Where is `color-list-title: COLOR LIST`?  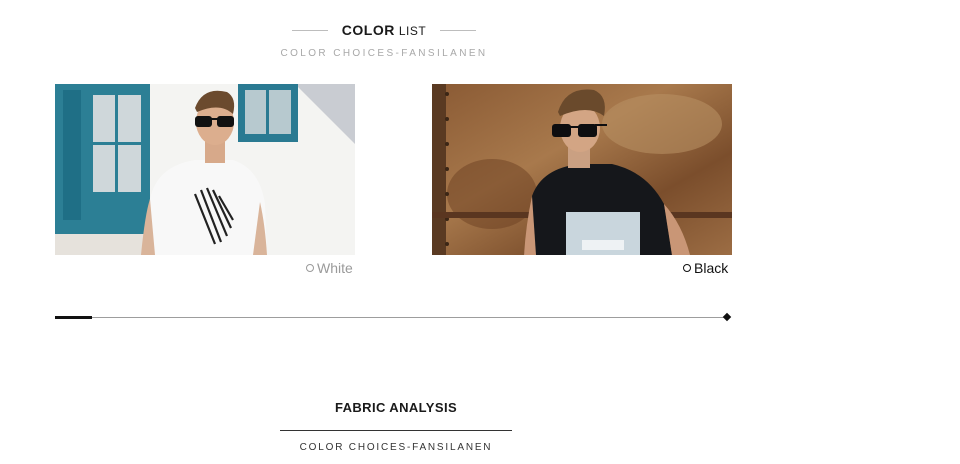 color-list-title: COLOR LIST is located at coordinates (384, 30).